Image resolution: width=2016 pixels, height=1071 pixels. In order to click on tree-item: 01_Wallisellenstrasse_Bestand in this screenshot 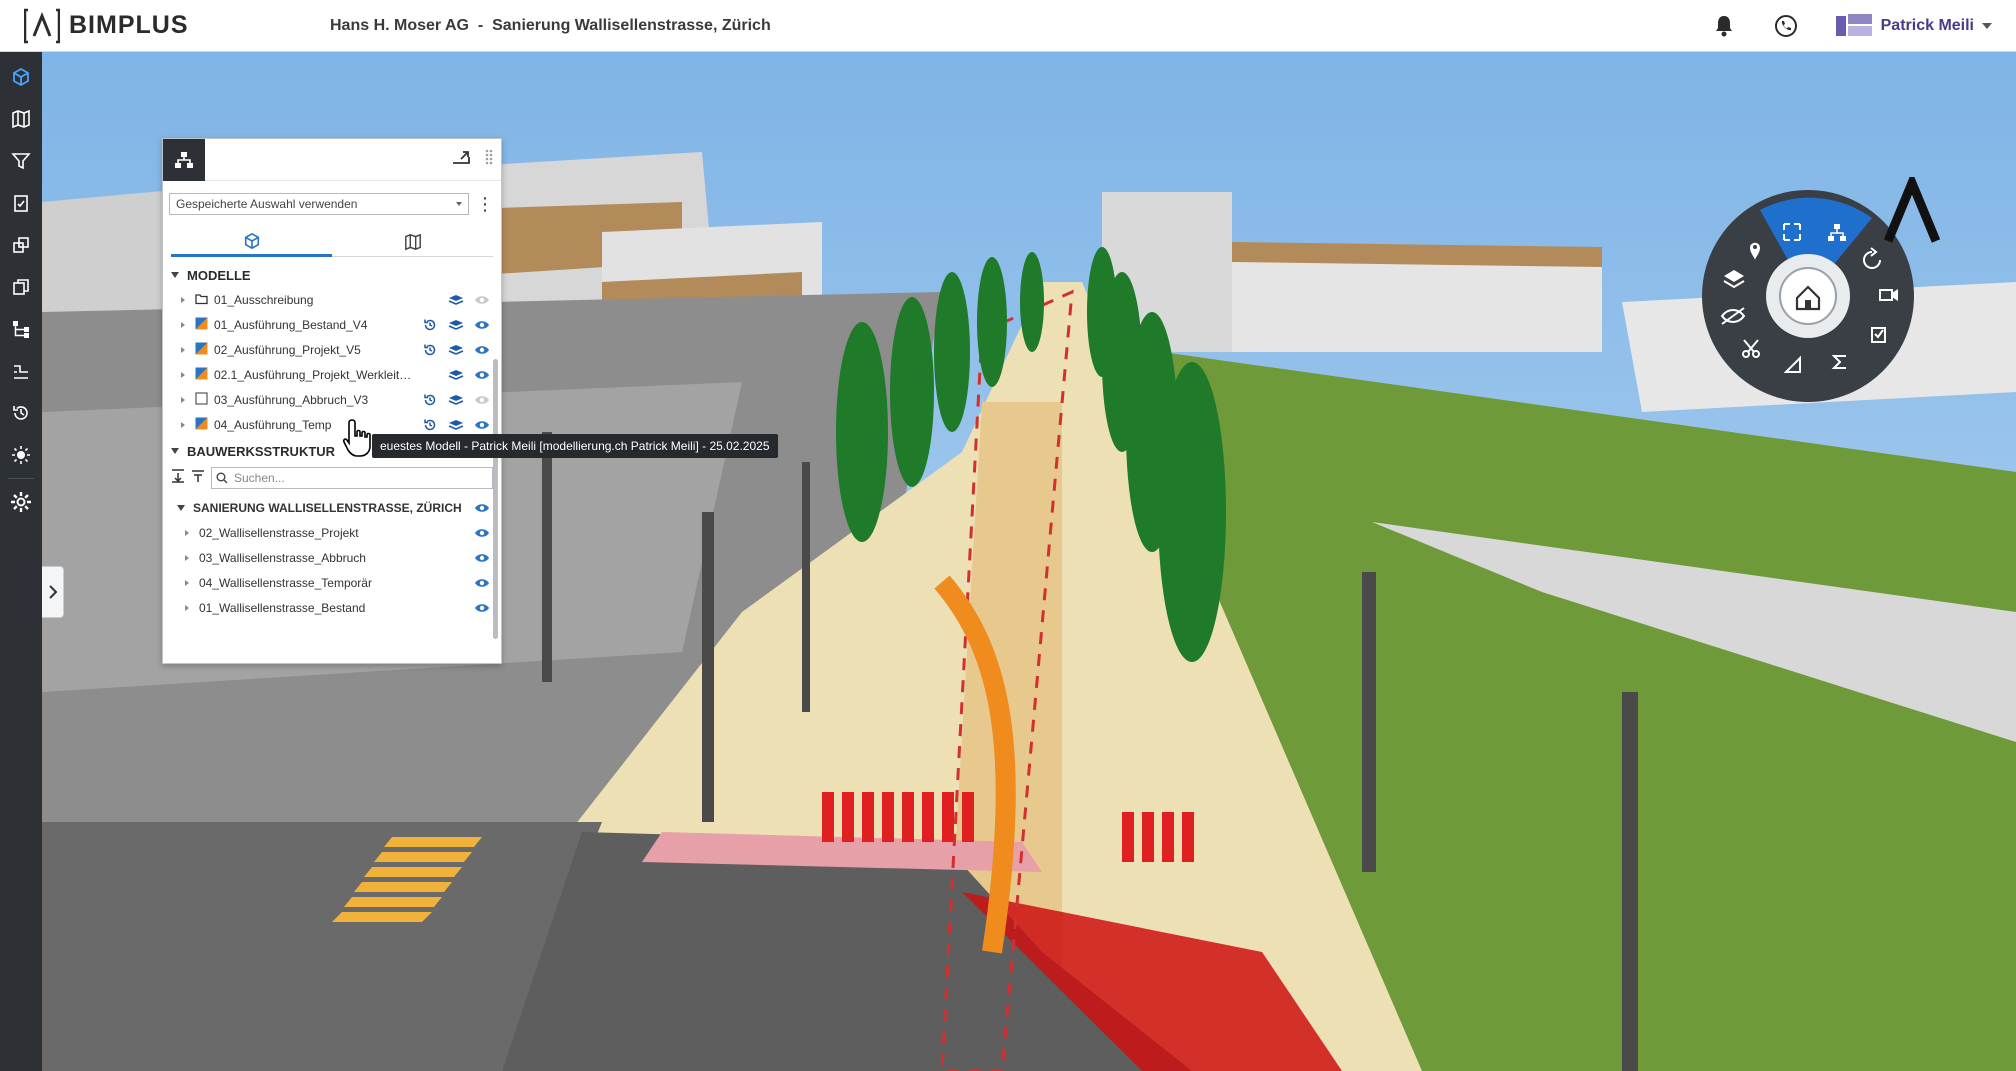, I will do `click(332, 607)`.